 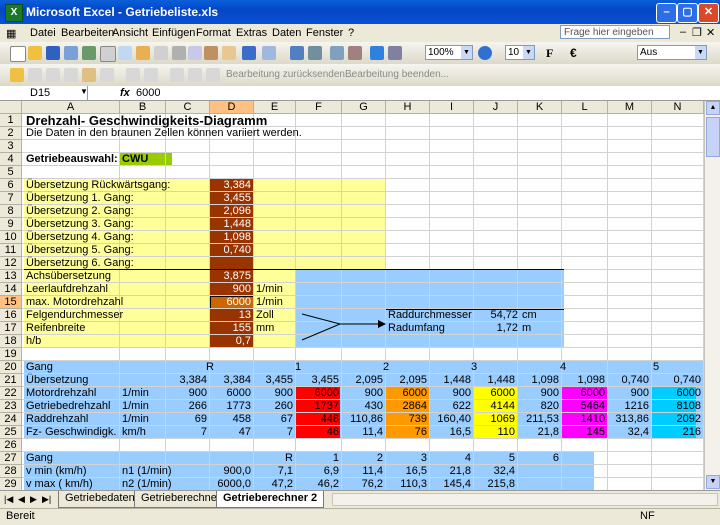 What do you see at coordinates (213, 33) in the screenshot?
I see `menu-format: Format` at bounding box center [213, 33].